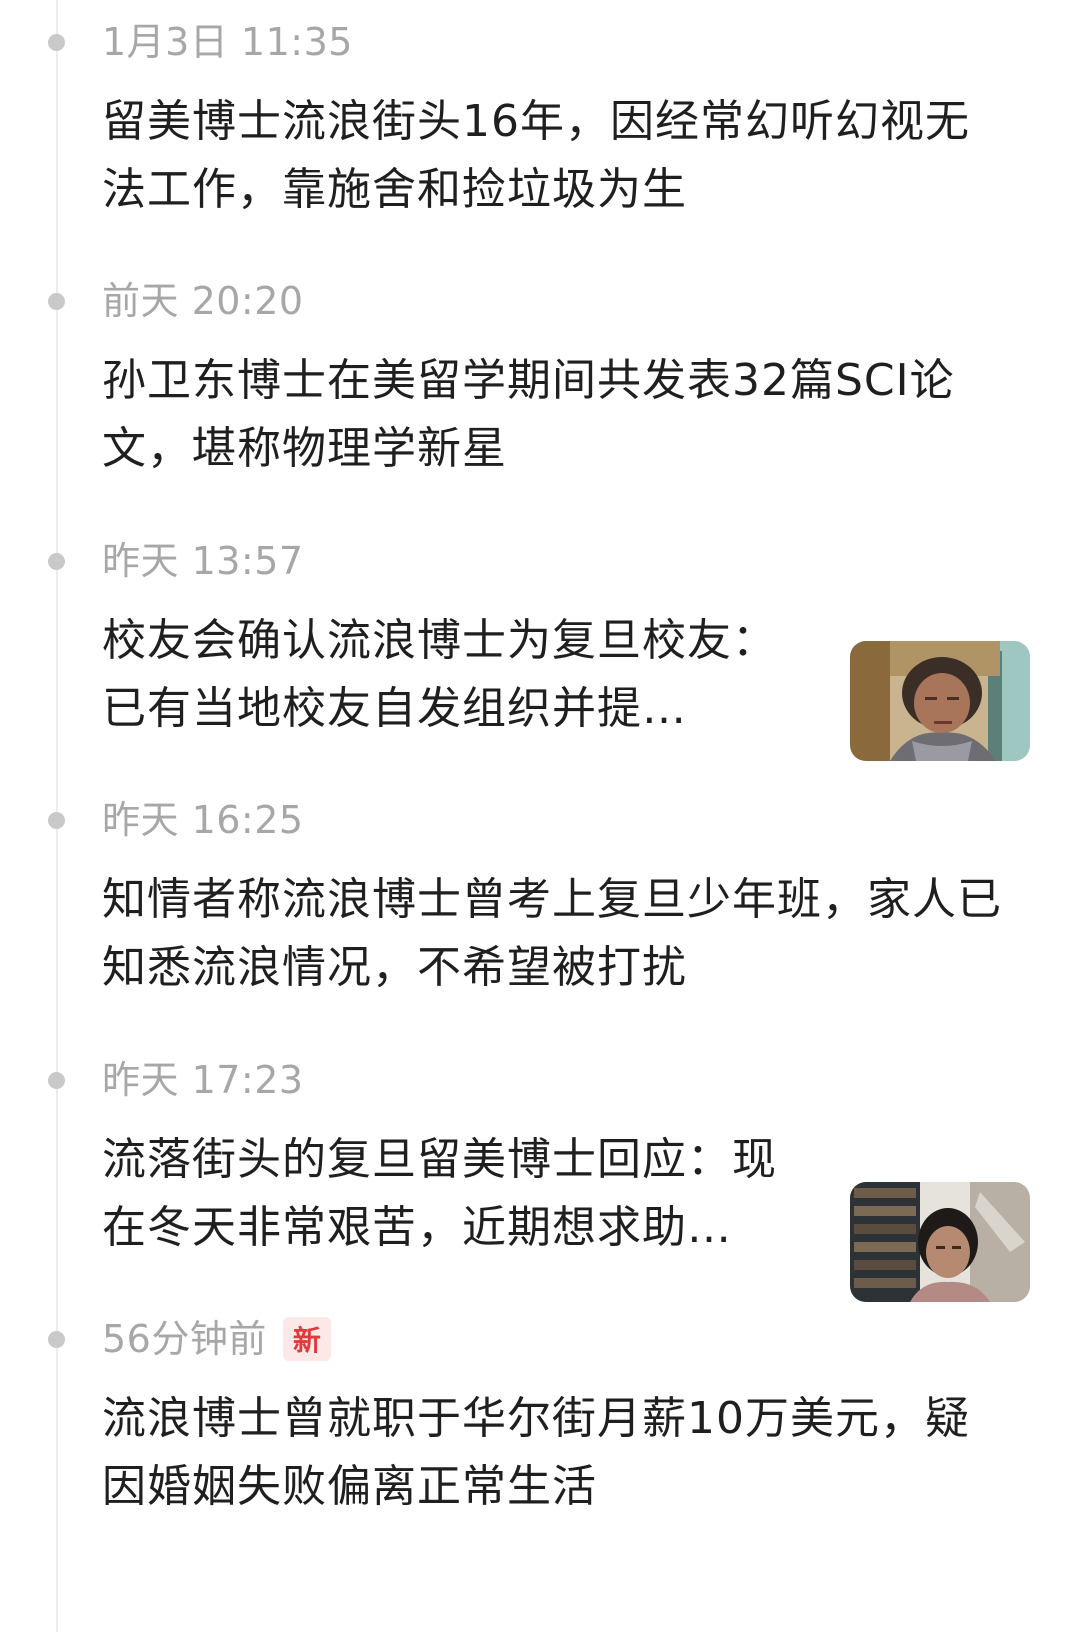  Describe the element at coordinates (184, 1339) in the screenshot. I see `item-timestamp: 56分钟前` at that location.